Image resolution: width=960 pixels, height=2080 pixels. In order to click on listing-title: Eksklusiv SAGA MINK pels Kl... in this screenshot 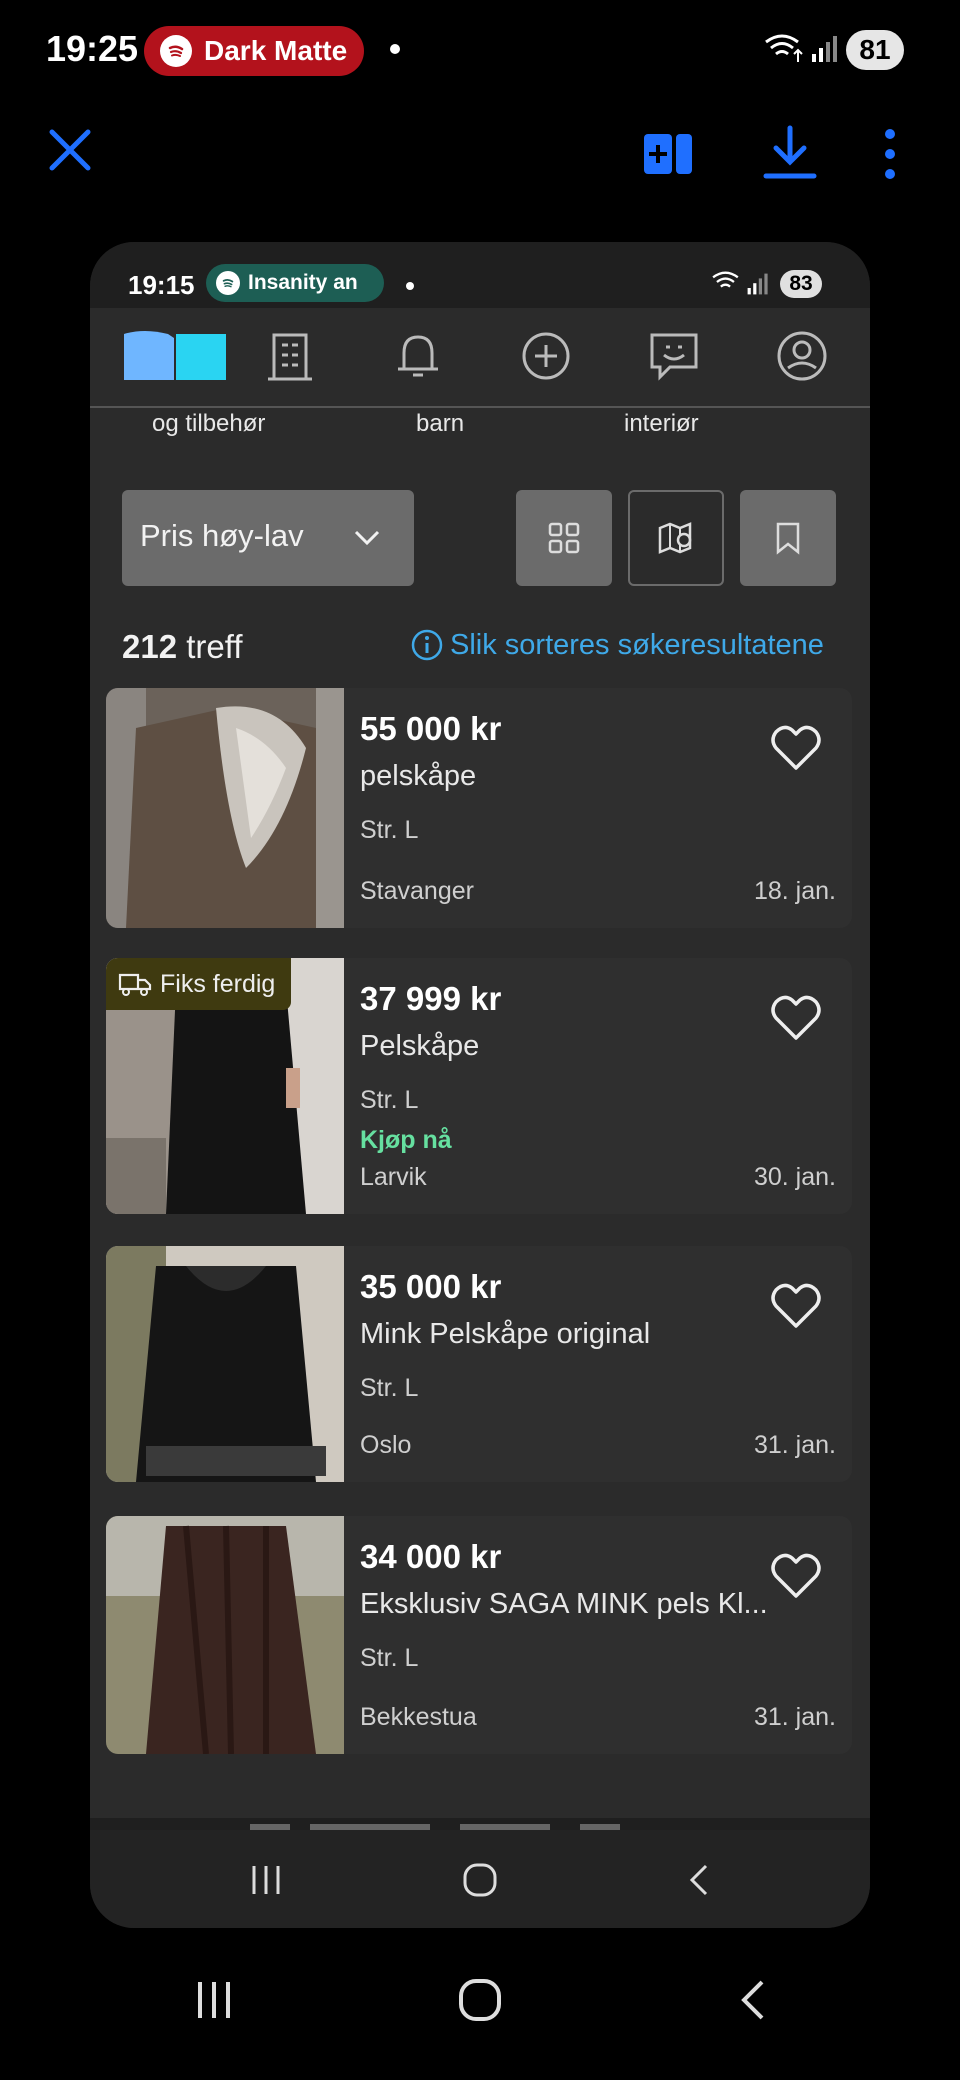, I will do `click(564, 1604)`.